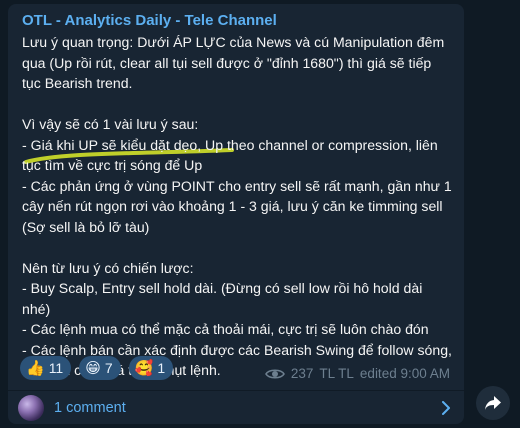 Image resolution: width=520 pixels, height=428 pixels. I want to click on thumbs-up-emoji: 👍, so click(35, 368).